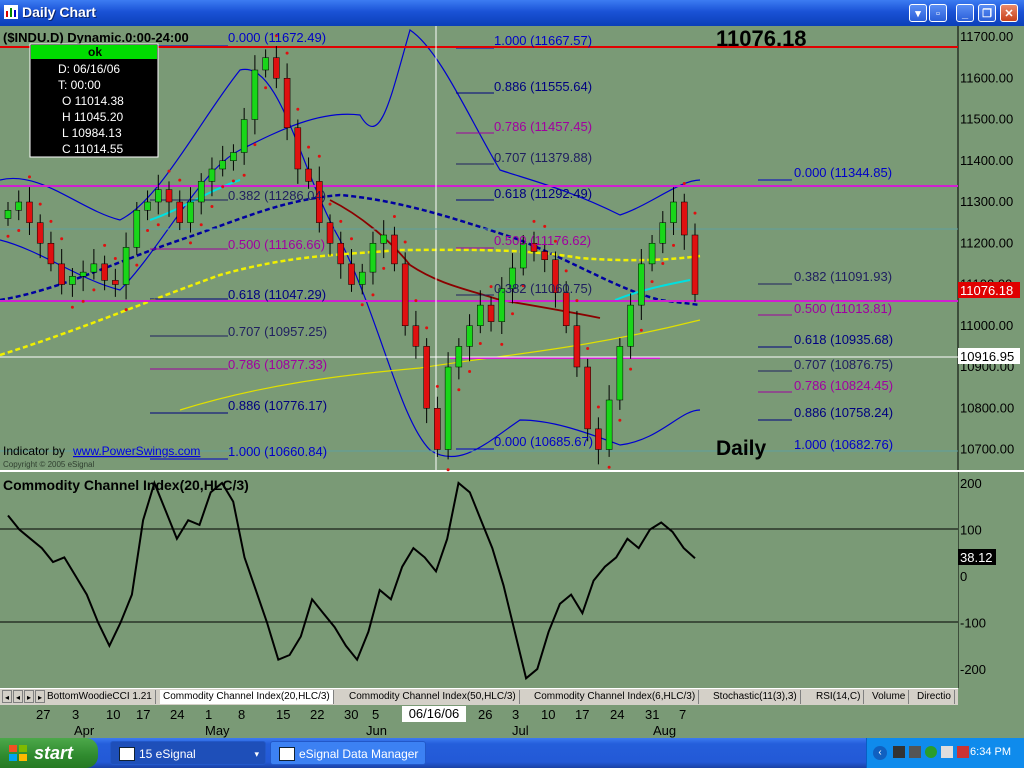 The width and height of the screenshot is (1024, 768). What do you see at coordinates (931, 752) in the screenshot?
I see `tray-security-icon` at bounding box center [931, 752].